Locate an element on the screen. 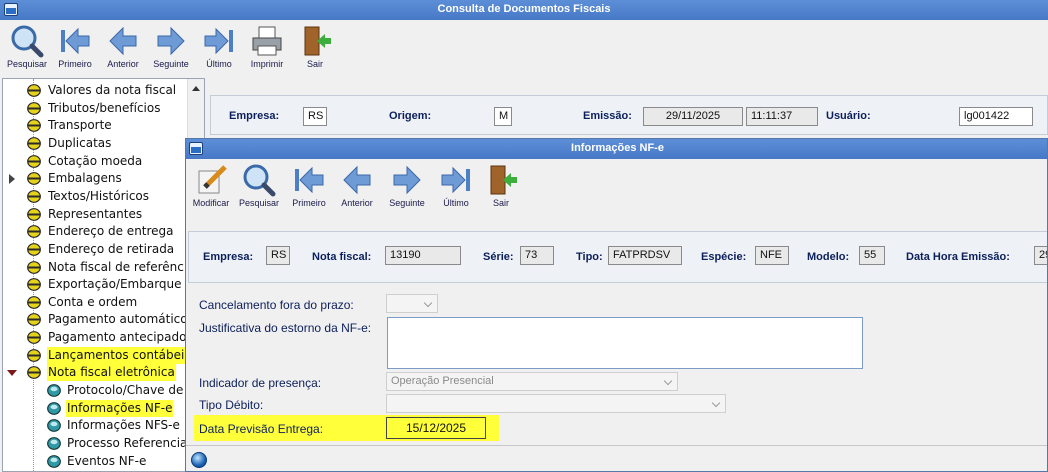 The width and height of the screenshot is (1048, 472). tree-subitem: Informações NF-e is located at coordinates (96, 408).